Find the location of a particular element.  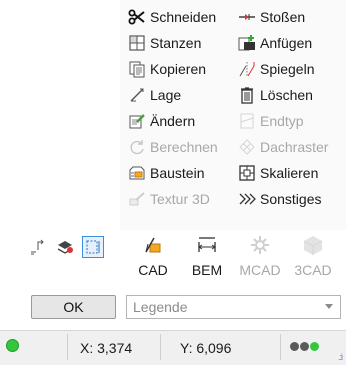

cad-icon is located at coordinates (153, 246).